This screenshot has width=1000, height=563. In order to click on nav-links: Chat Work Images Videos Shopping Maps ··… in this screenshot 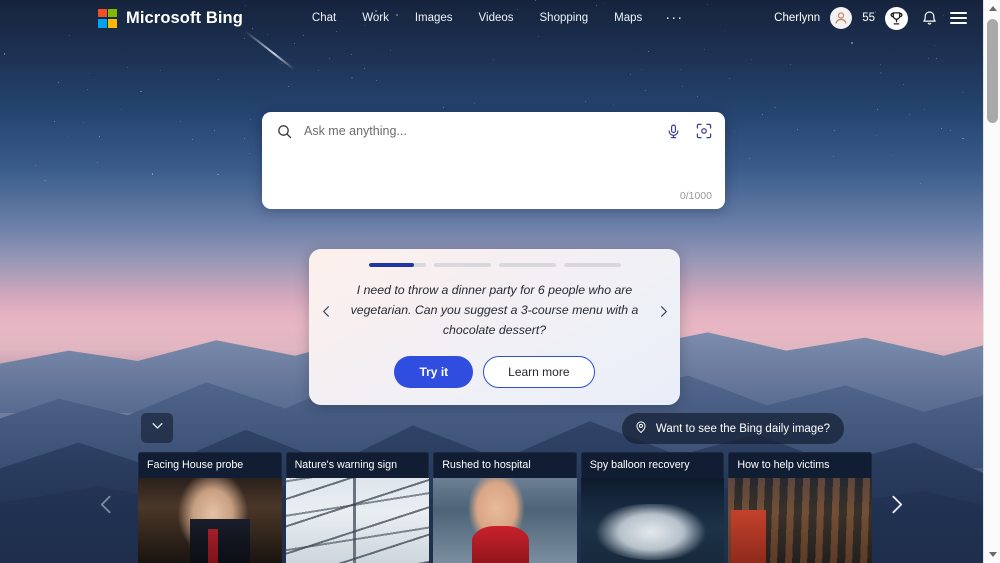, I will do `click(496, 18)`.